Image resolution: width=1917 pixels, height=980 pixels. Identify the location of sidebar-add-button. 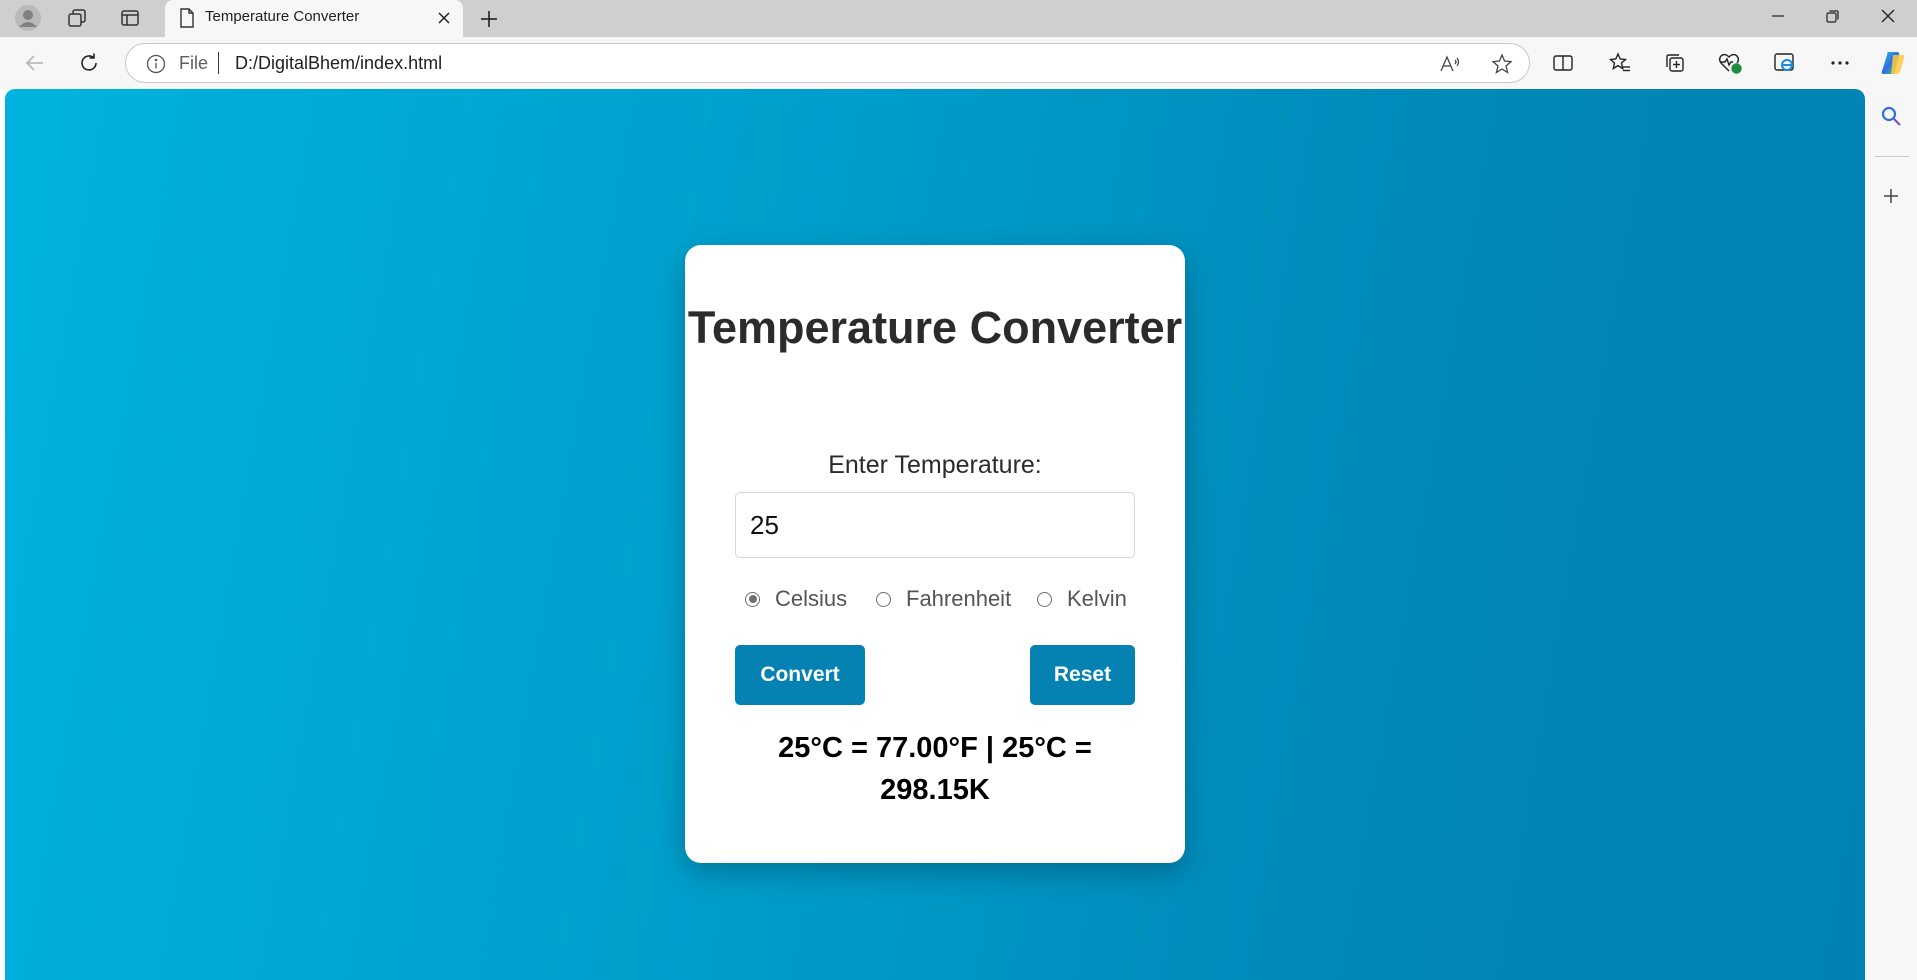
(1891, 196).